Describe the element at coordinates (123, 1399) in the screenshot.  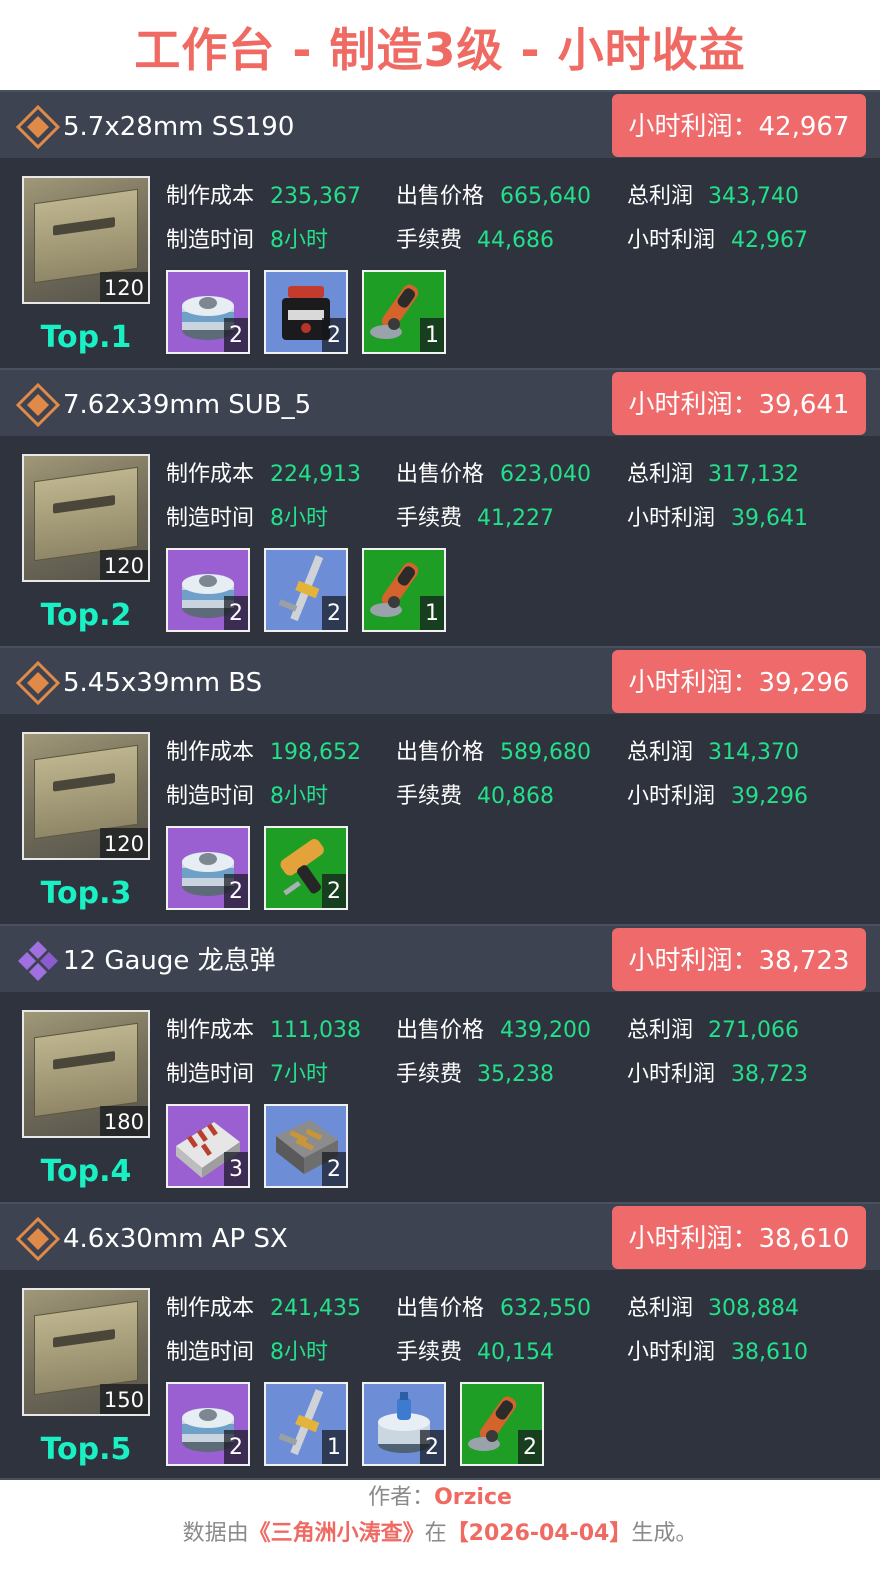
I see `product-qty: 150` at that location.